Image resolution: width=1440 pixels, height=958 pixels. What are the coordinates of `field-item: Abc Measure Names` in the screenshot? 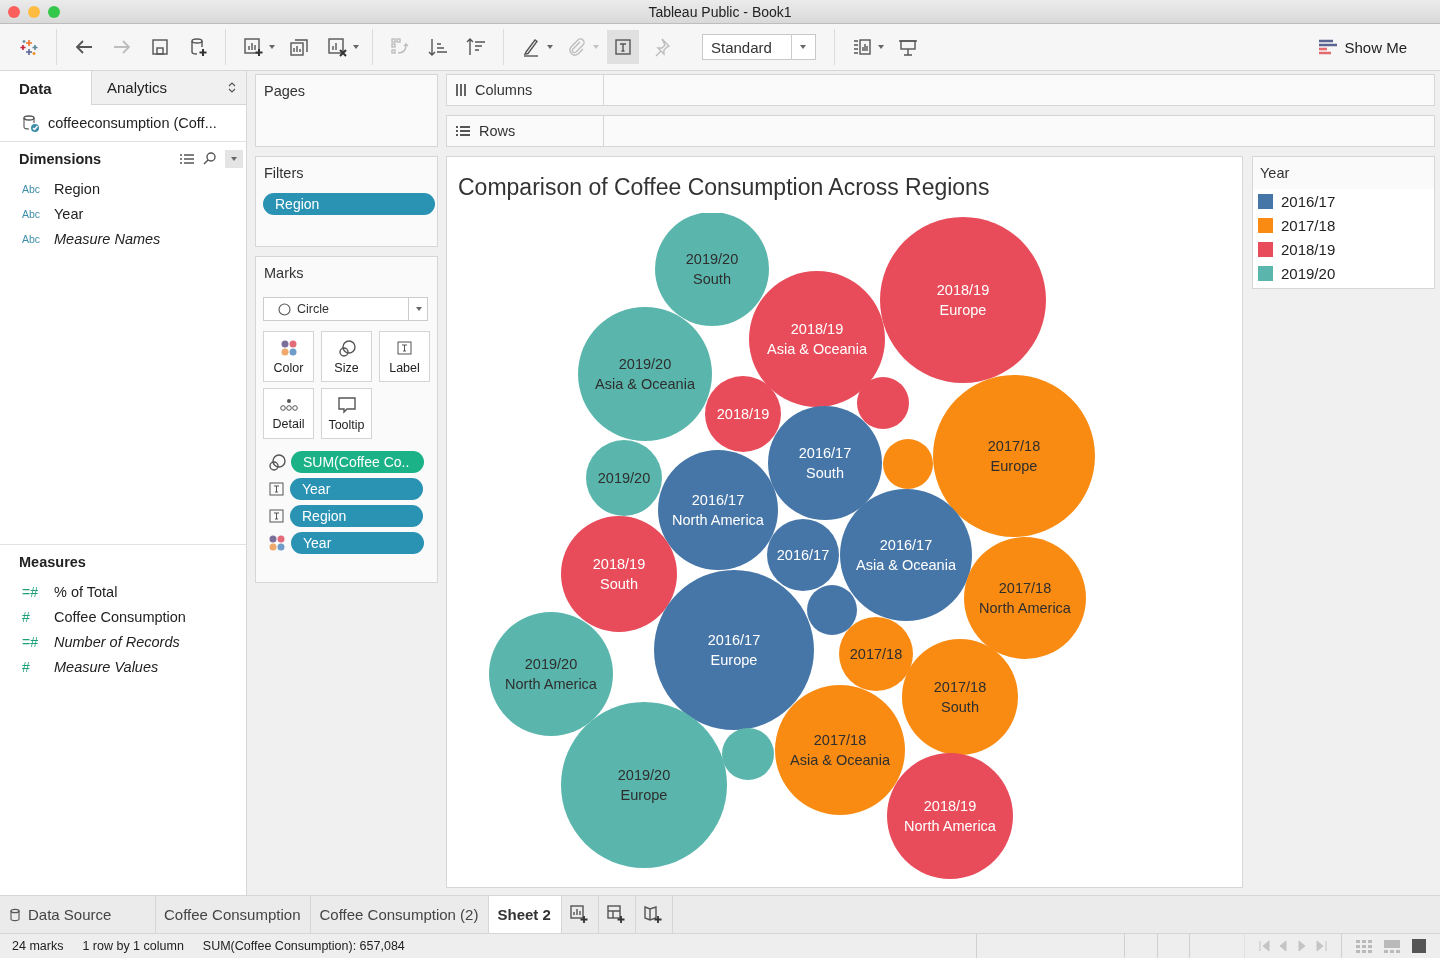 It's located at (123, 238).